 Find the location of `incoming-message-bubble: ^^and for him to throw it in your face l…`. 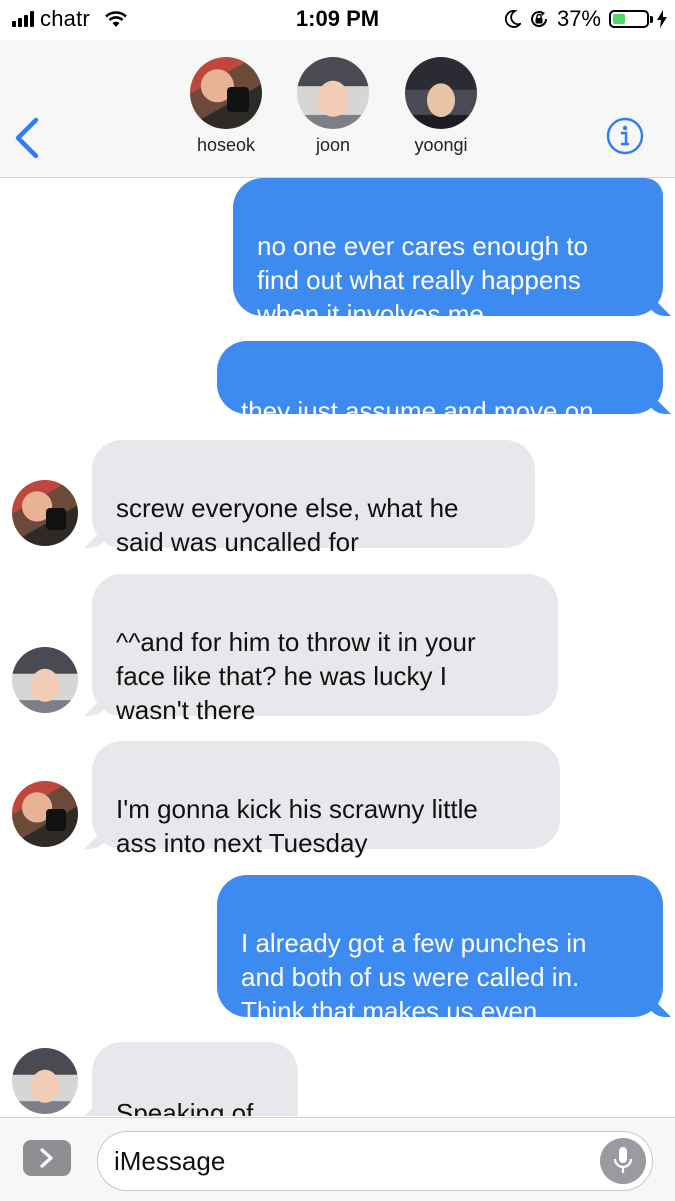

incoming-message-bubble: ^^and for him to throw it in your face l… is located at coordinates (325, 649).